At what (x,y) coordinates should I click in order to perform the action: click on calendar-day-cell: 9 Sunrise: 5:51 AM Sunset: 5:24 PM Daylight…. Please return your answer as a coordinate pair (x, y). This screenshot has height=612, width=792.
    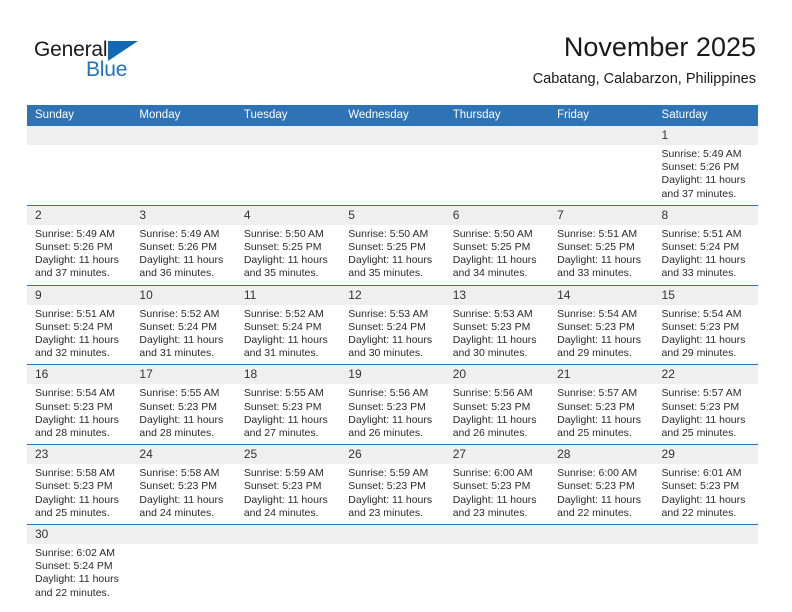
    Looking at the image, I should click on (79, 324).